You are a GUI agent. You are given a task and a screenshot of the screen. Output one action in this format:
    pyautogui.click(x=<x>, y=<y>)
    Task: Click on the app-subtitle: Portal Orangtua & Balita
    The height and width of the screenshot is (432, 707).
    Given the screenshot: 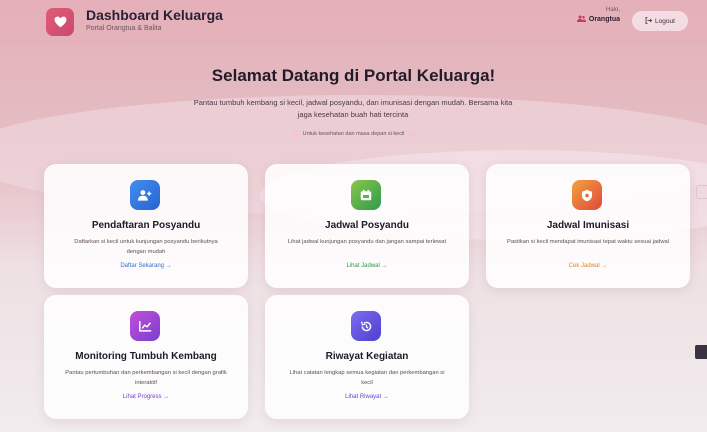 What is the action you would take?
    pyautogui.click(x=124, y=28)
    